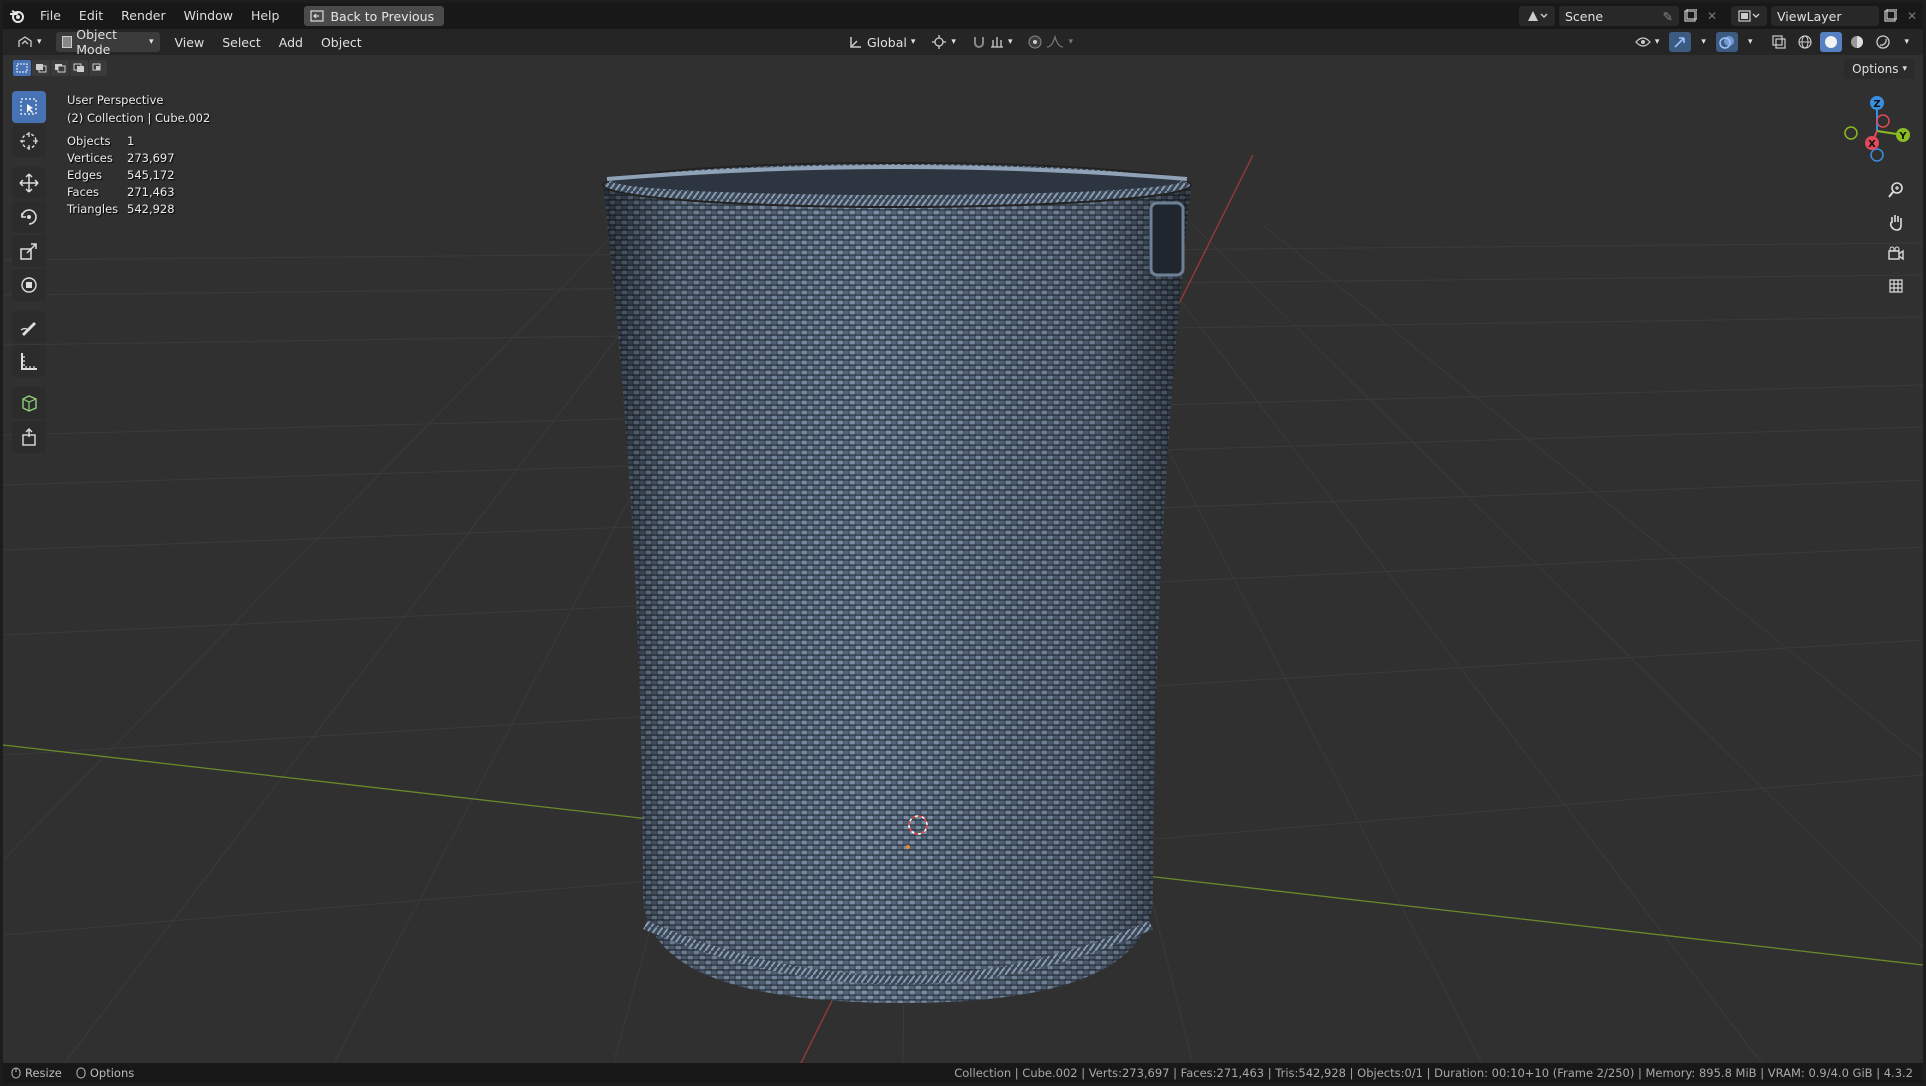 Image resolution: width=1926 pixels, height=1086 pixels. What do you see at coordinates (151, 209) in the screenshot?
I see `stat-value: 542,928` at bounding box center [151, 209].